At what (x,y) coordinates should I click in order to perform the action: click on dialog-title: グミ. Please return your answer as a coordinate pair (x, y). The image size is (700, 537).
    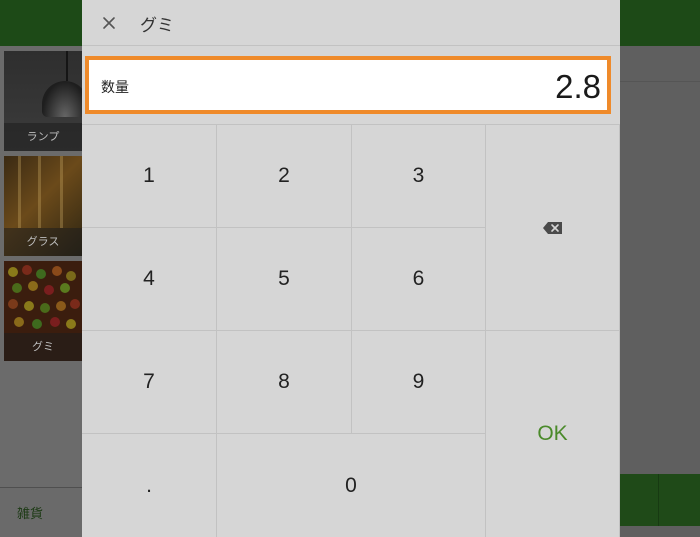
    Looking at the image, I should click on (157, 26).